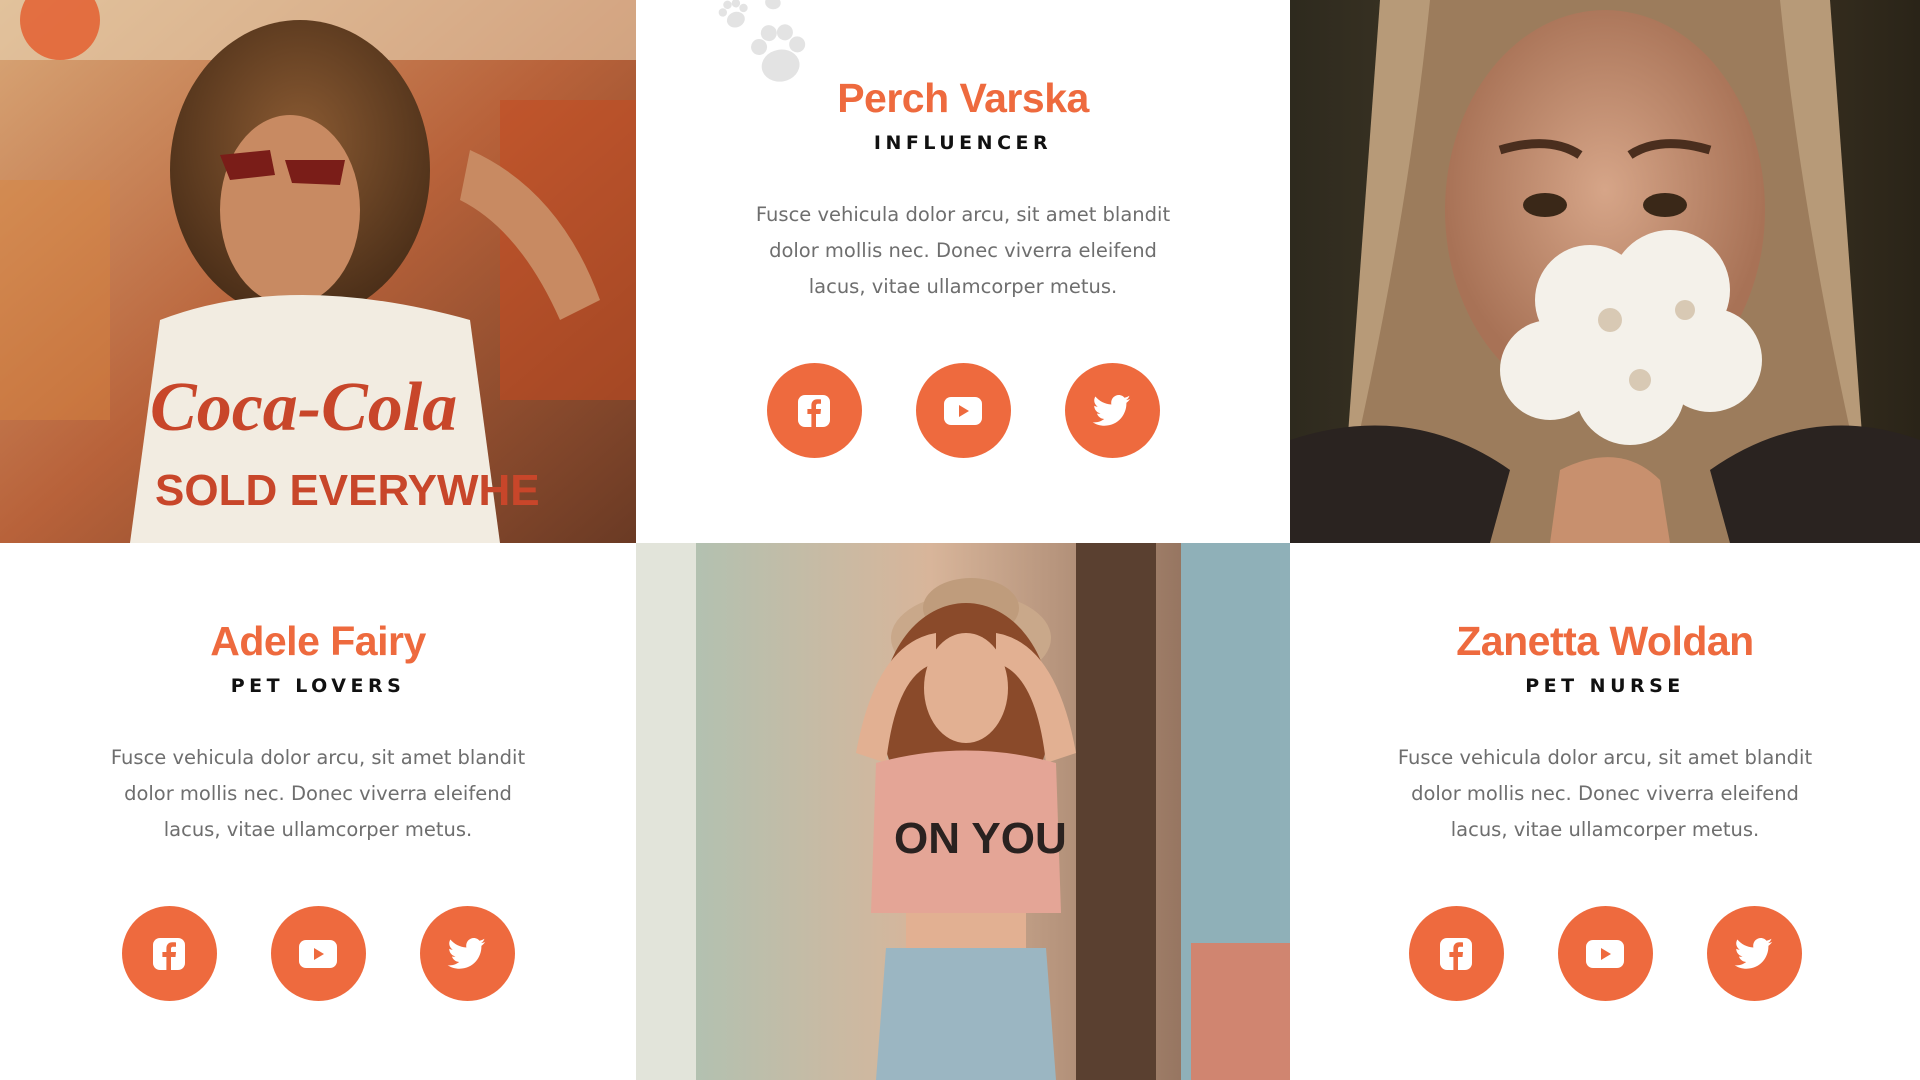 Image resolution: width=1920 pixels, height=1080 pixels. What do you see at coordinates (980, 838) in the screenshot?
I see `svg-text: ON YOU` at bounding box center [980, 838].